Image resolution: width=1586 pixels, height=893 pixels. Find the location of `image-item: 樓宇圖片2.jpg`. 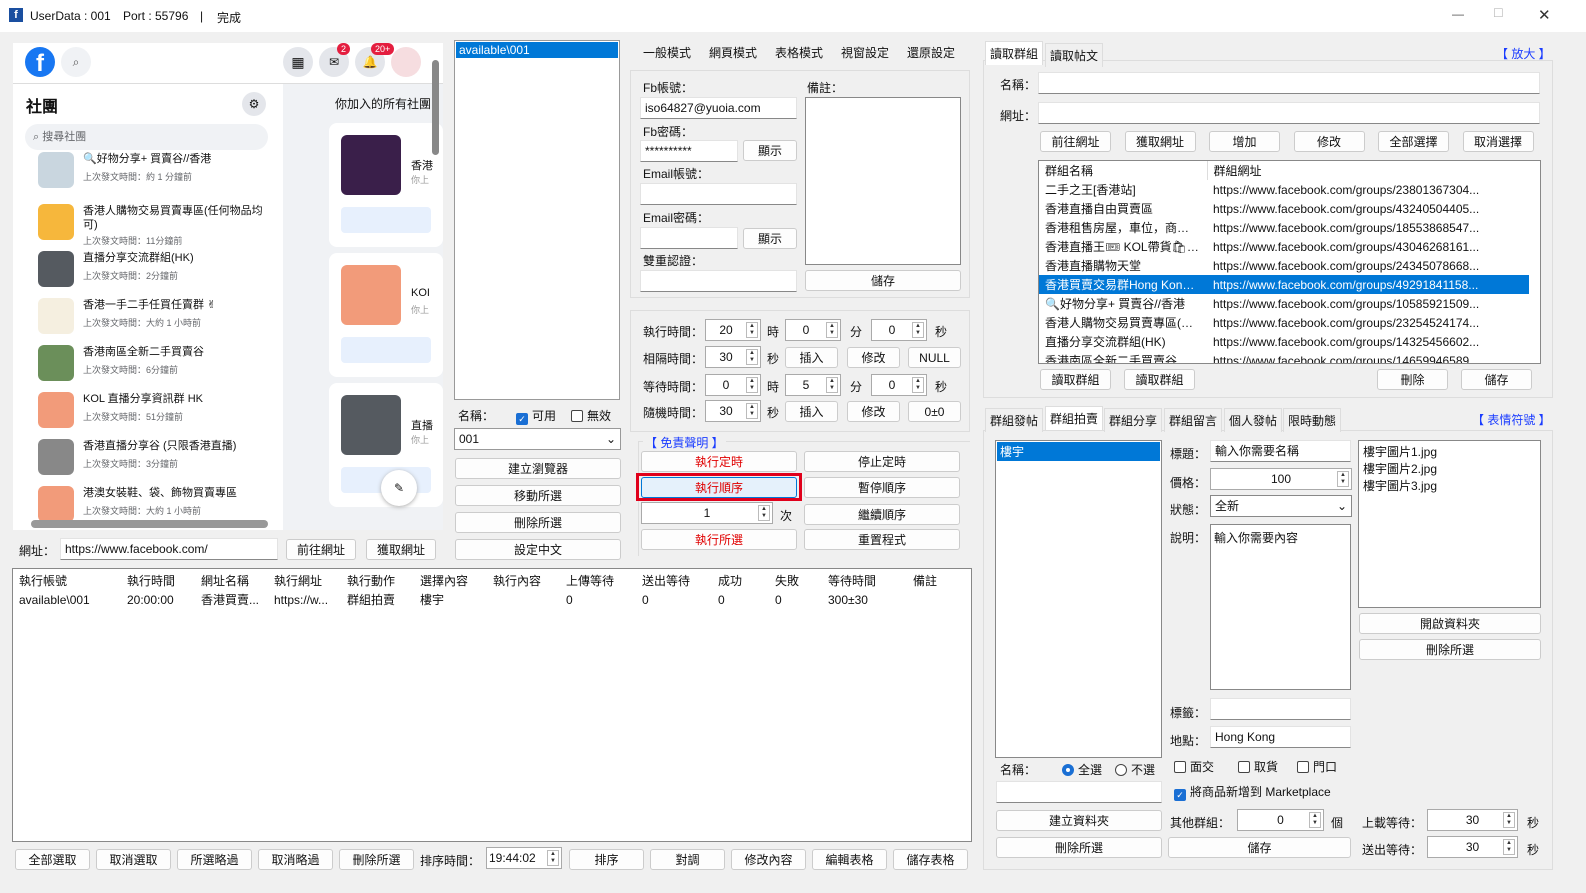

image-item: 樓宇圖片2.jpg is located at coordinates (1449, 468).